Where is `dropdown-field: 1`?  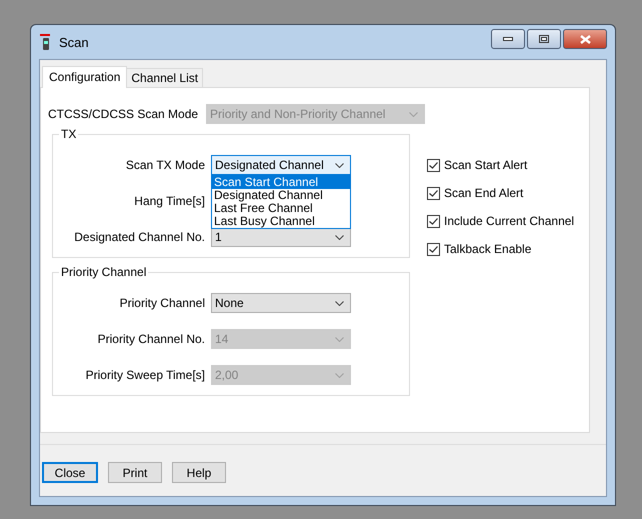
dropdown-field: 1 is located at coordinates (281, 237).